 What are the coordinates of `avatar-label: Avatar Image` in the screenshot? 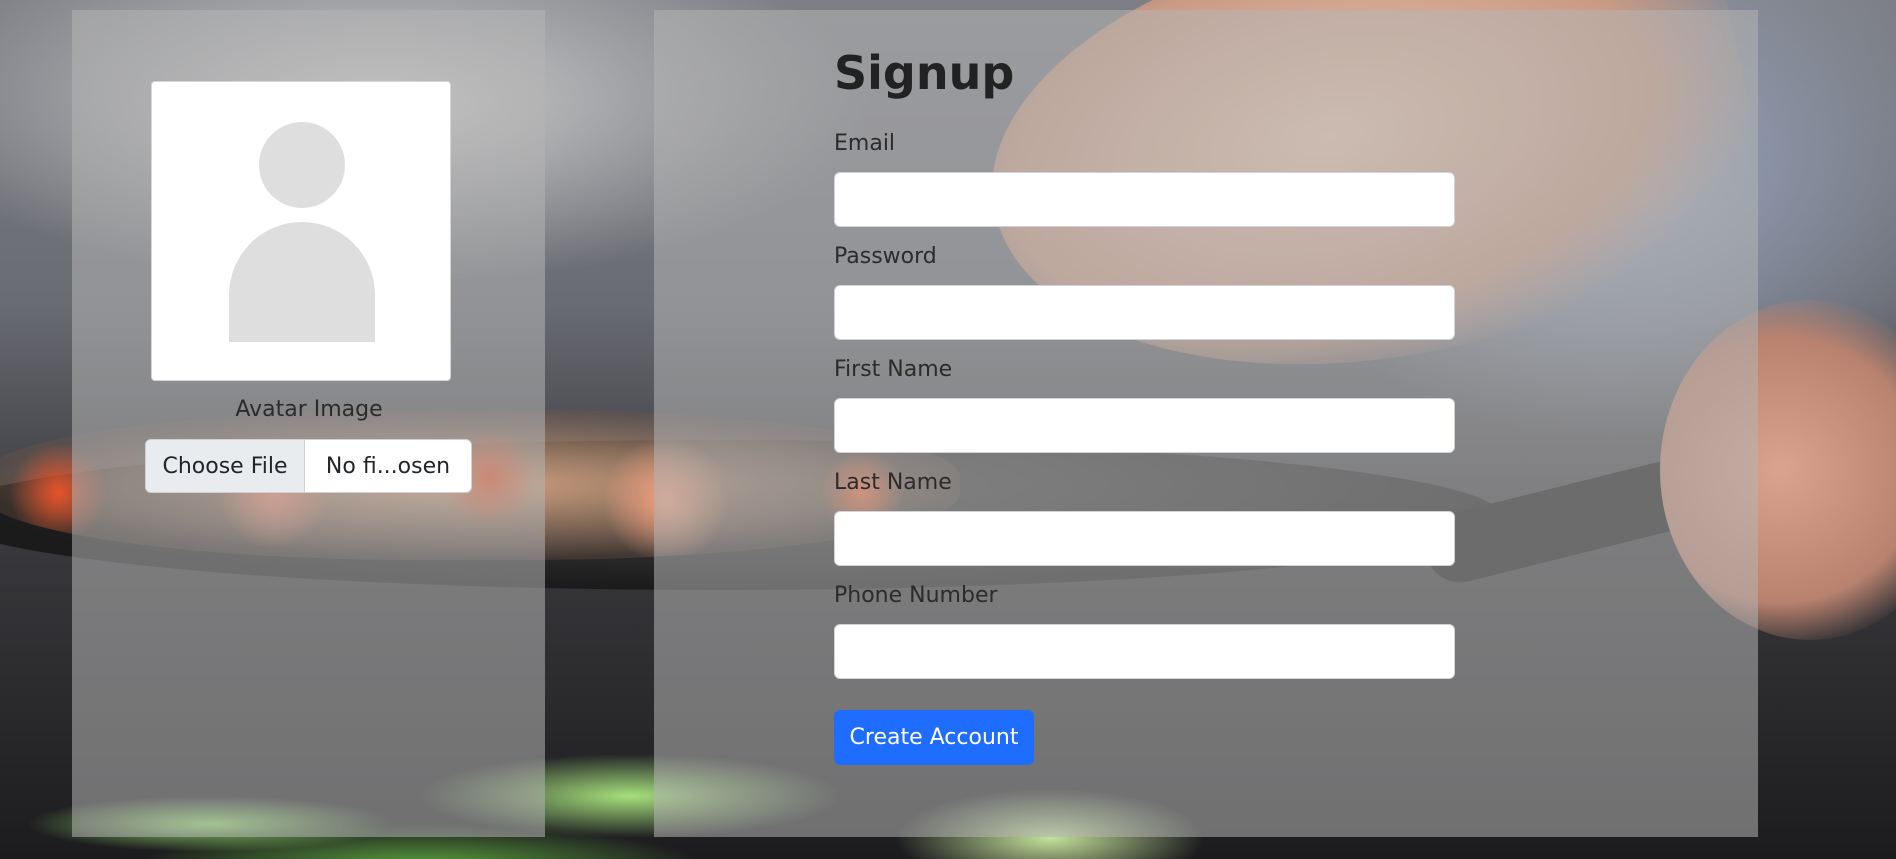 It's located at (309, 409).